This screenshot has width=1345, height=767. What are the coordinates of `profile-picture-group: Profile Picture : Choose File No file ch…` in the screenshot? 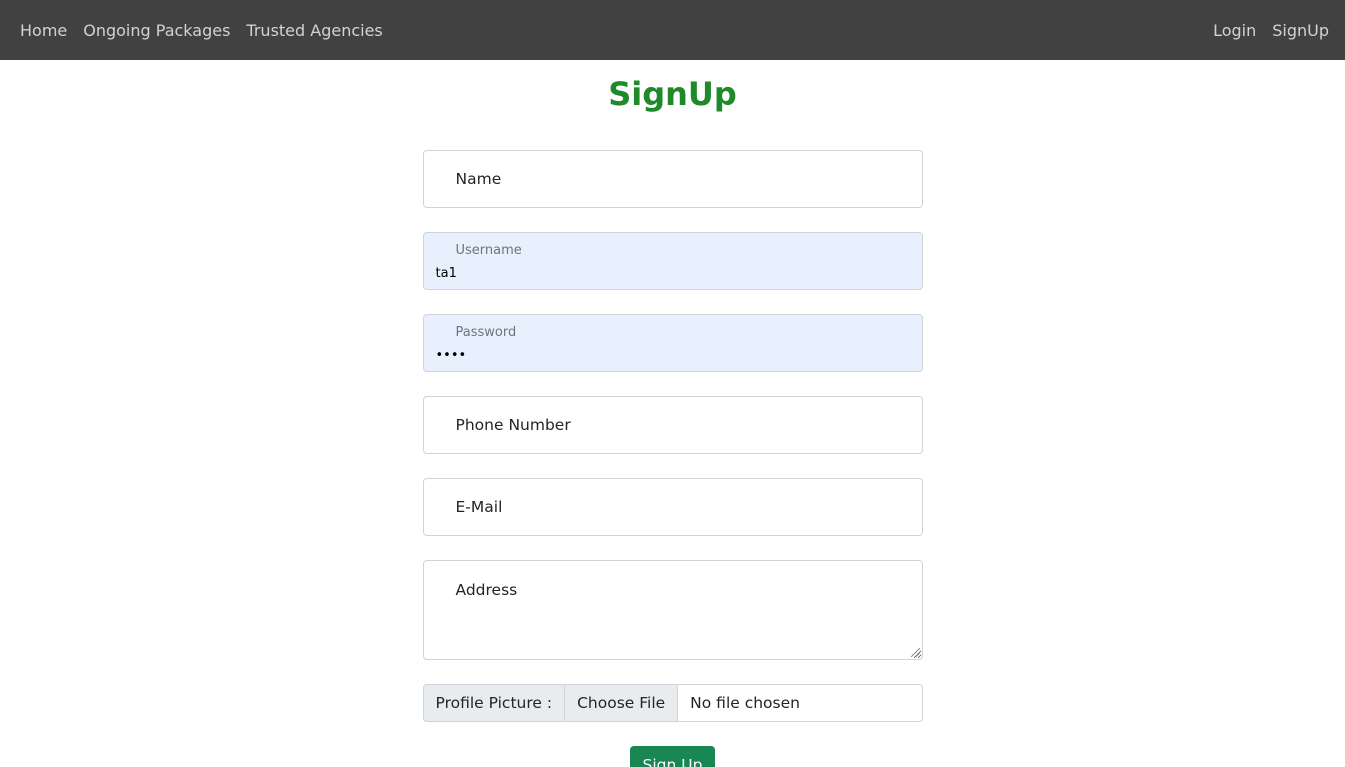 It's located at (672, 703).